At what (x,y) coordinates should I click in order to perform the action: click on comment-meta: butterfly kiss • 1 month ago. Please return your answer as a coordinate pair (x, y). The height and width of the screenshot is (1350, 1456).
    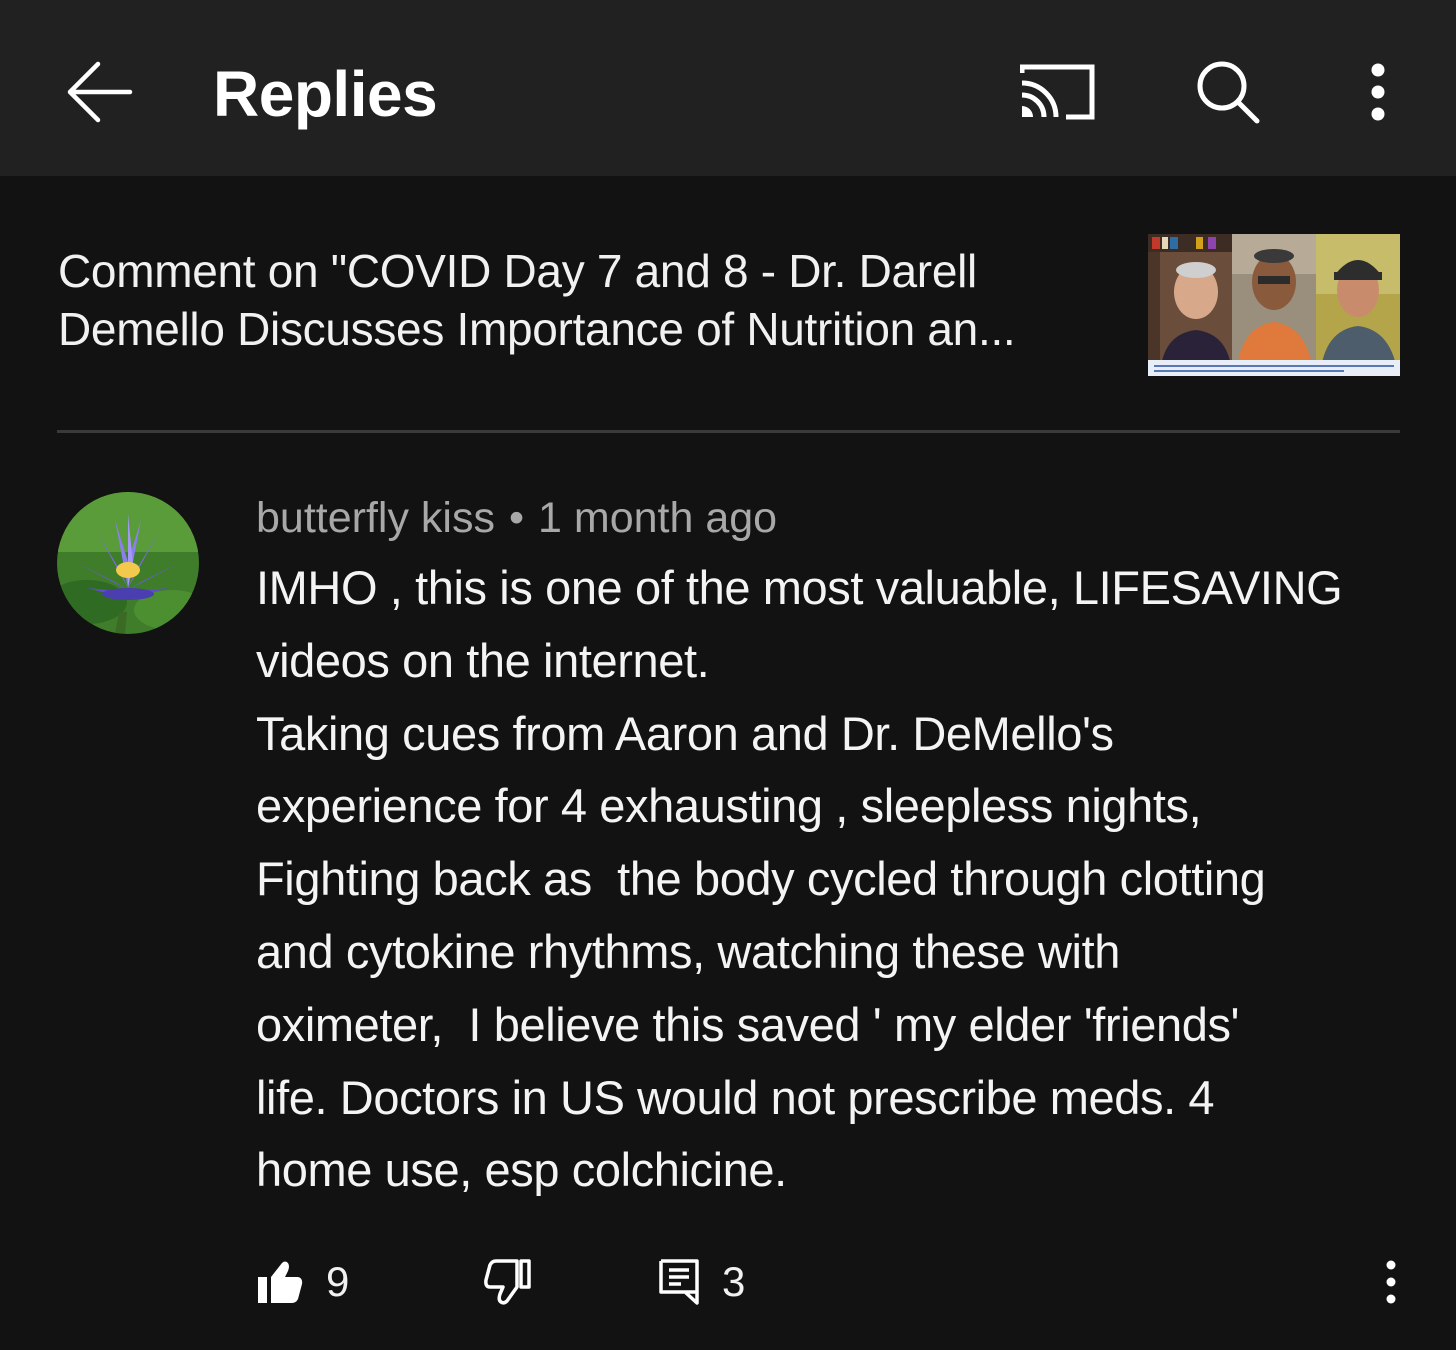
    Looking at the image, I should click on (516, 518).